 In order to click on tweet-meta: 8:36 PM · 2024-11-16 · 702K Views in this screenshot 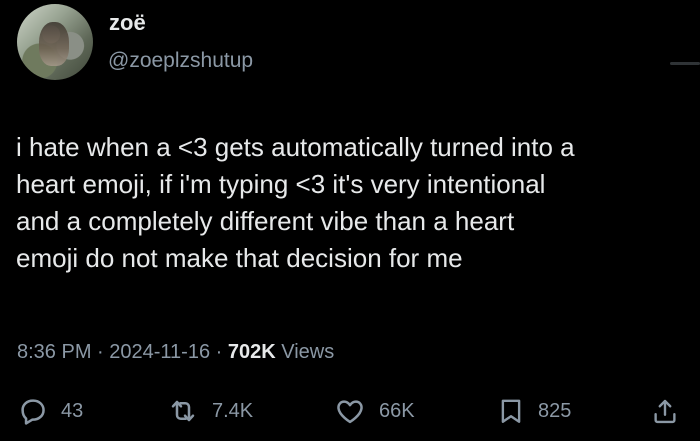, I will do `click(175, 352)`.